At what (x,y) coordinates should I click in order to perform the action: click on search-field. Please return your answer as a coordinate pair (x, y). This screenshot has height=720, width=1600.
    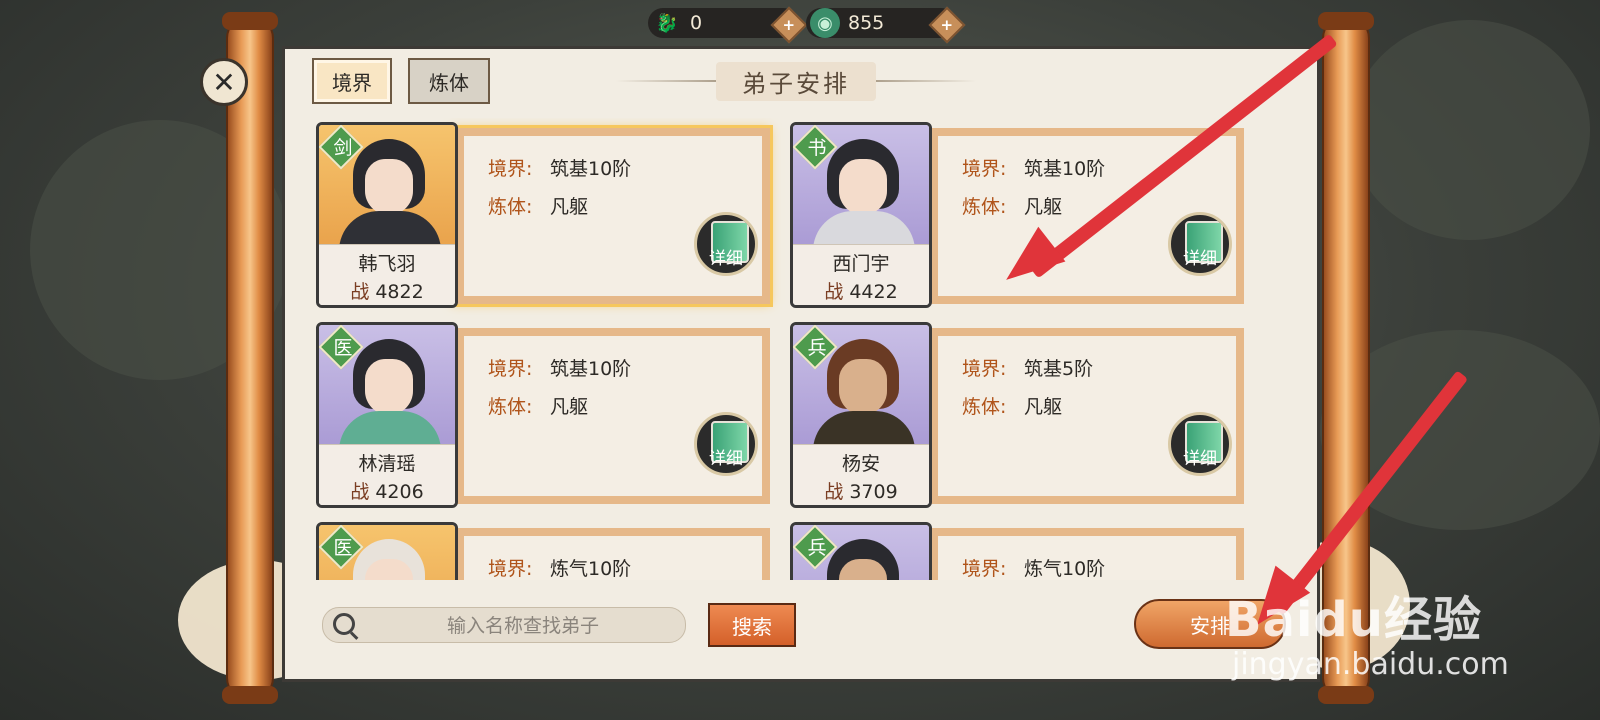
    Looking at the image, I should click on (504, 625).